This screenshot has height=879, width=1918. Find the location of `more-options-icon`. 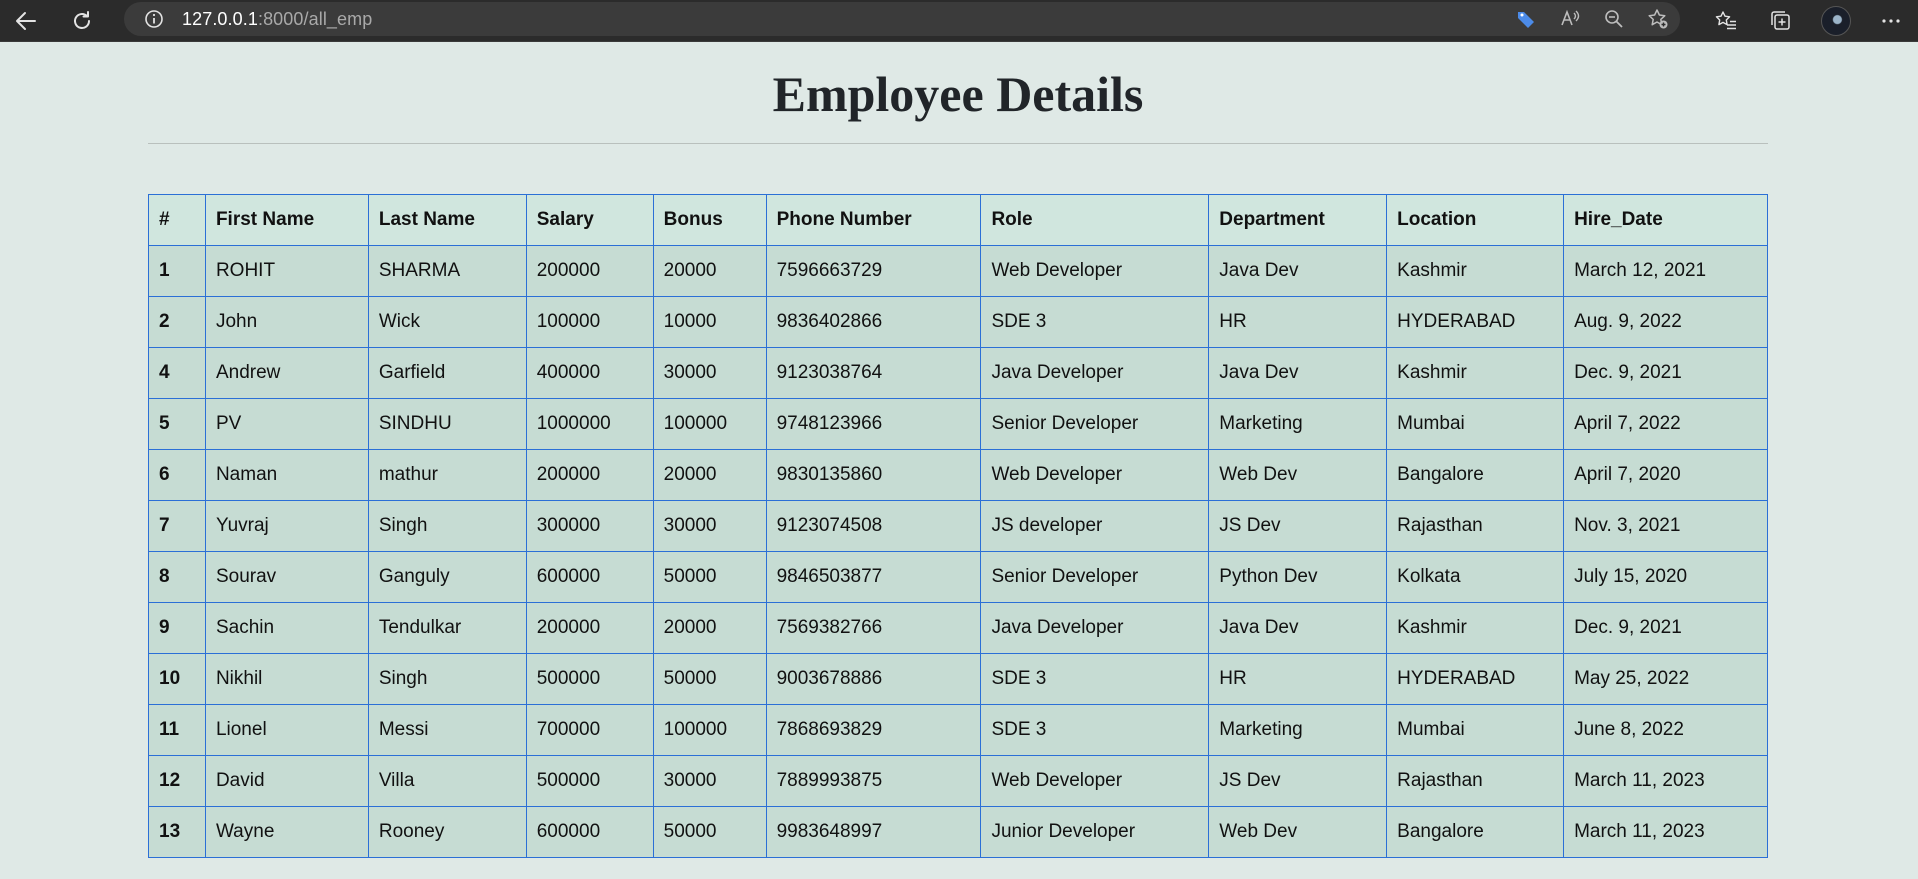

more-options-icon is located at coordinates (1890, 21).